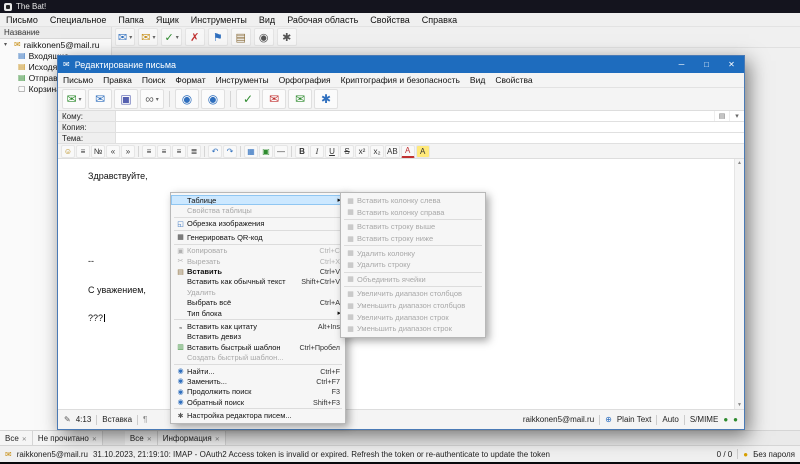 The image size is (800, 464). I want to click on insert-table-button: ▦, so click(251, 151).